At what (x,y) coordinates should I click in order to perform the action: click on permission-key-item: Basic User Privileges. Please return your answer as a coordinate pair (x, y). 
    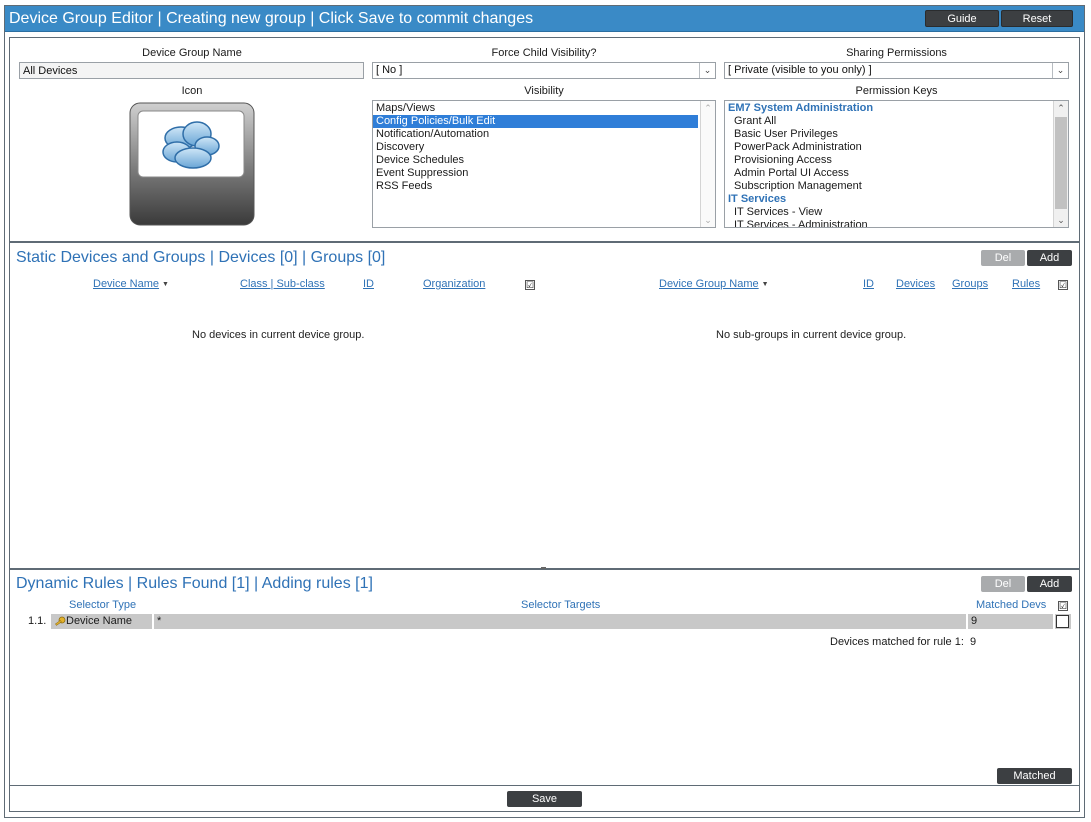
    Looking at the image, I should click on (896, 134).